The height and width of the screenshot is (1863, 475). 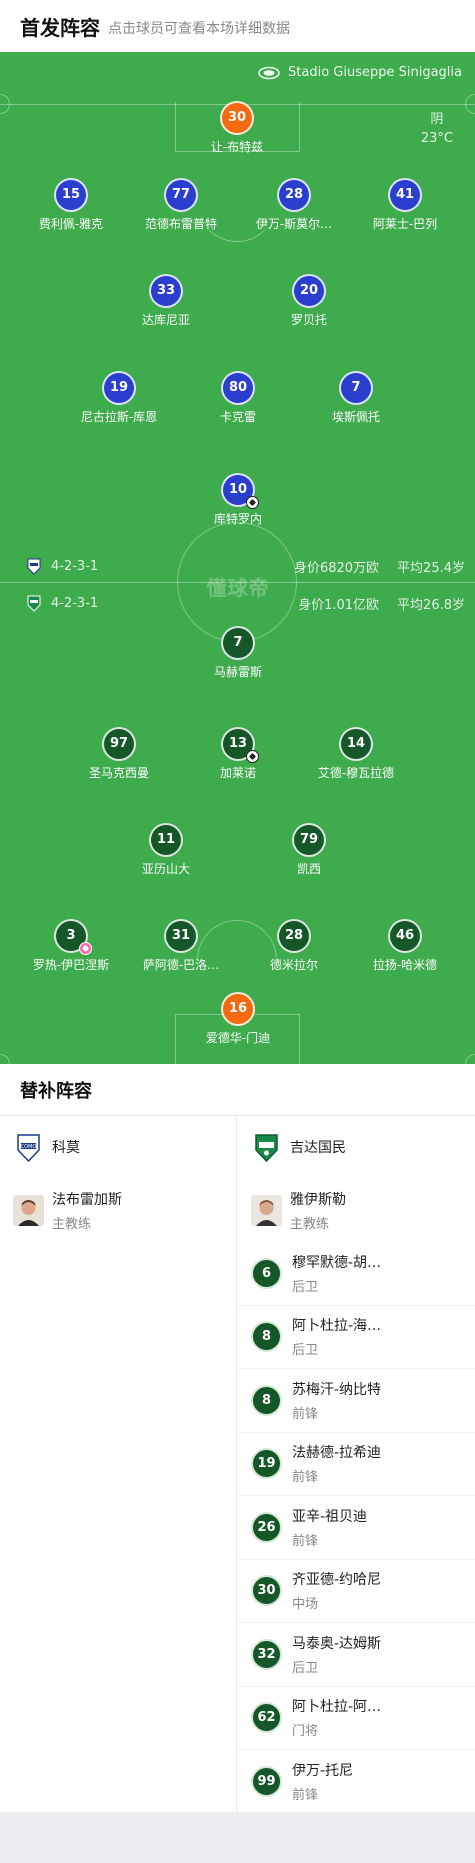 I want to click on player-name: 马赫雷斯, so click(x=237, y=672).